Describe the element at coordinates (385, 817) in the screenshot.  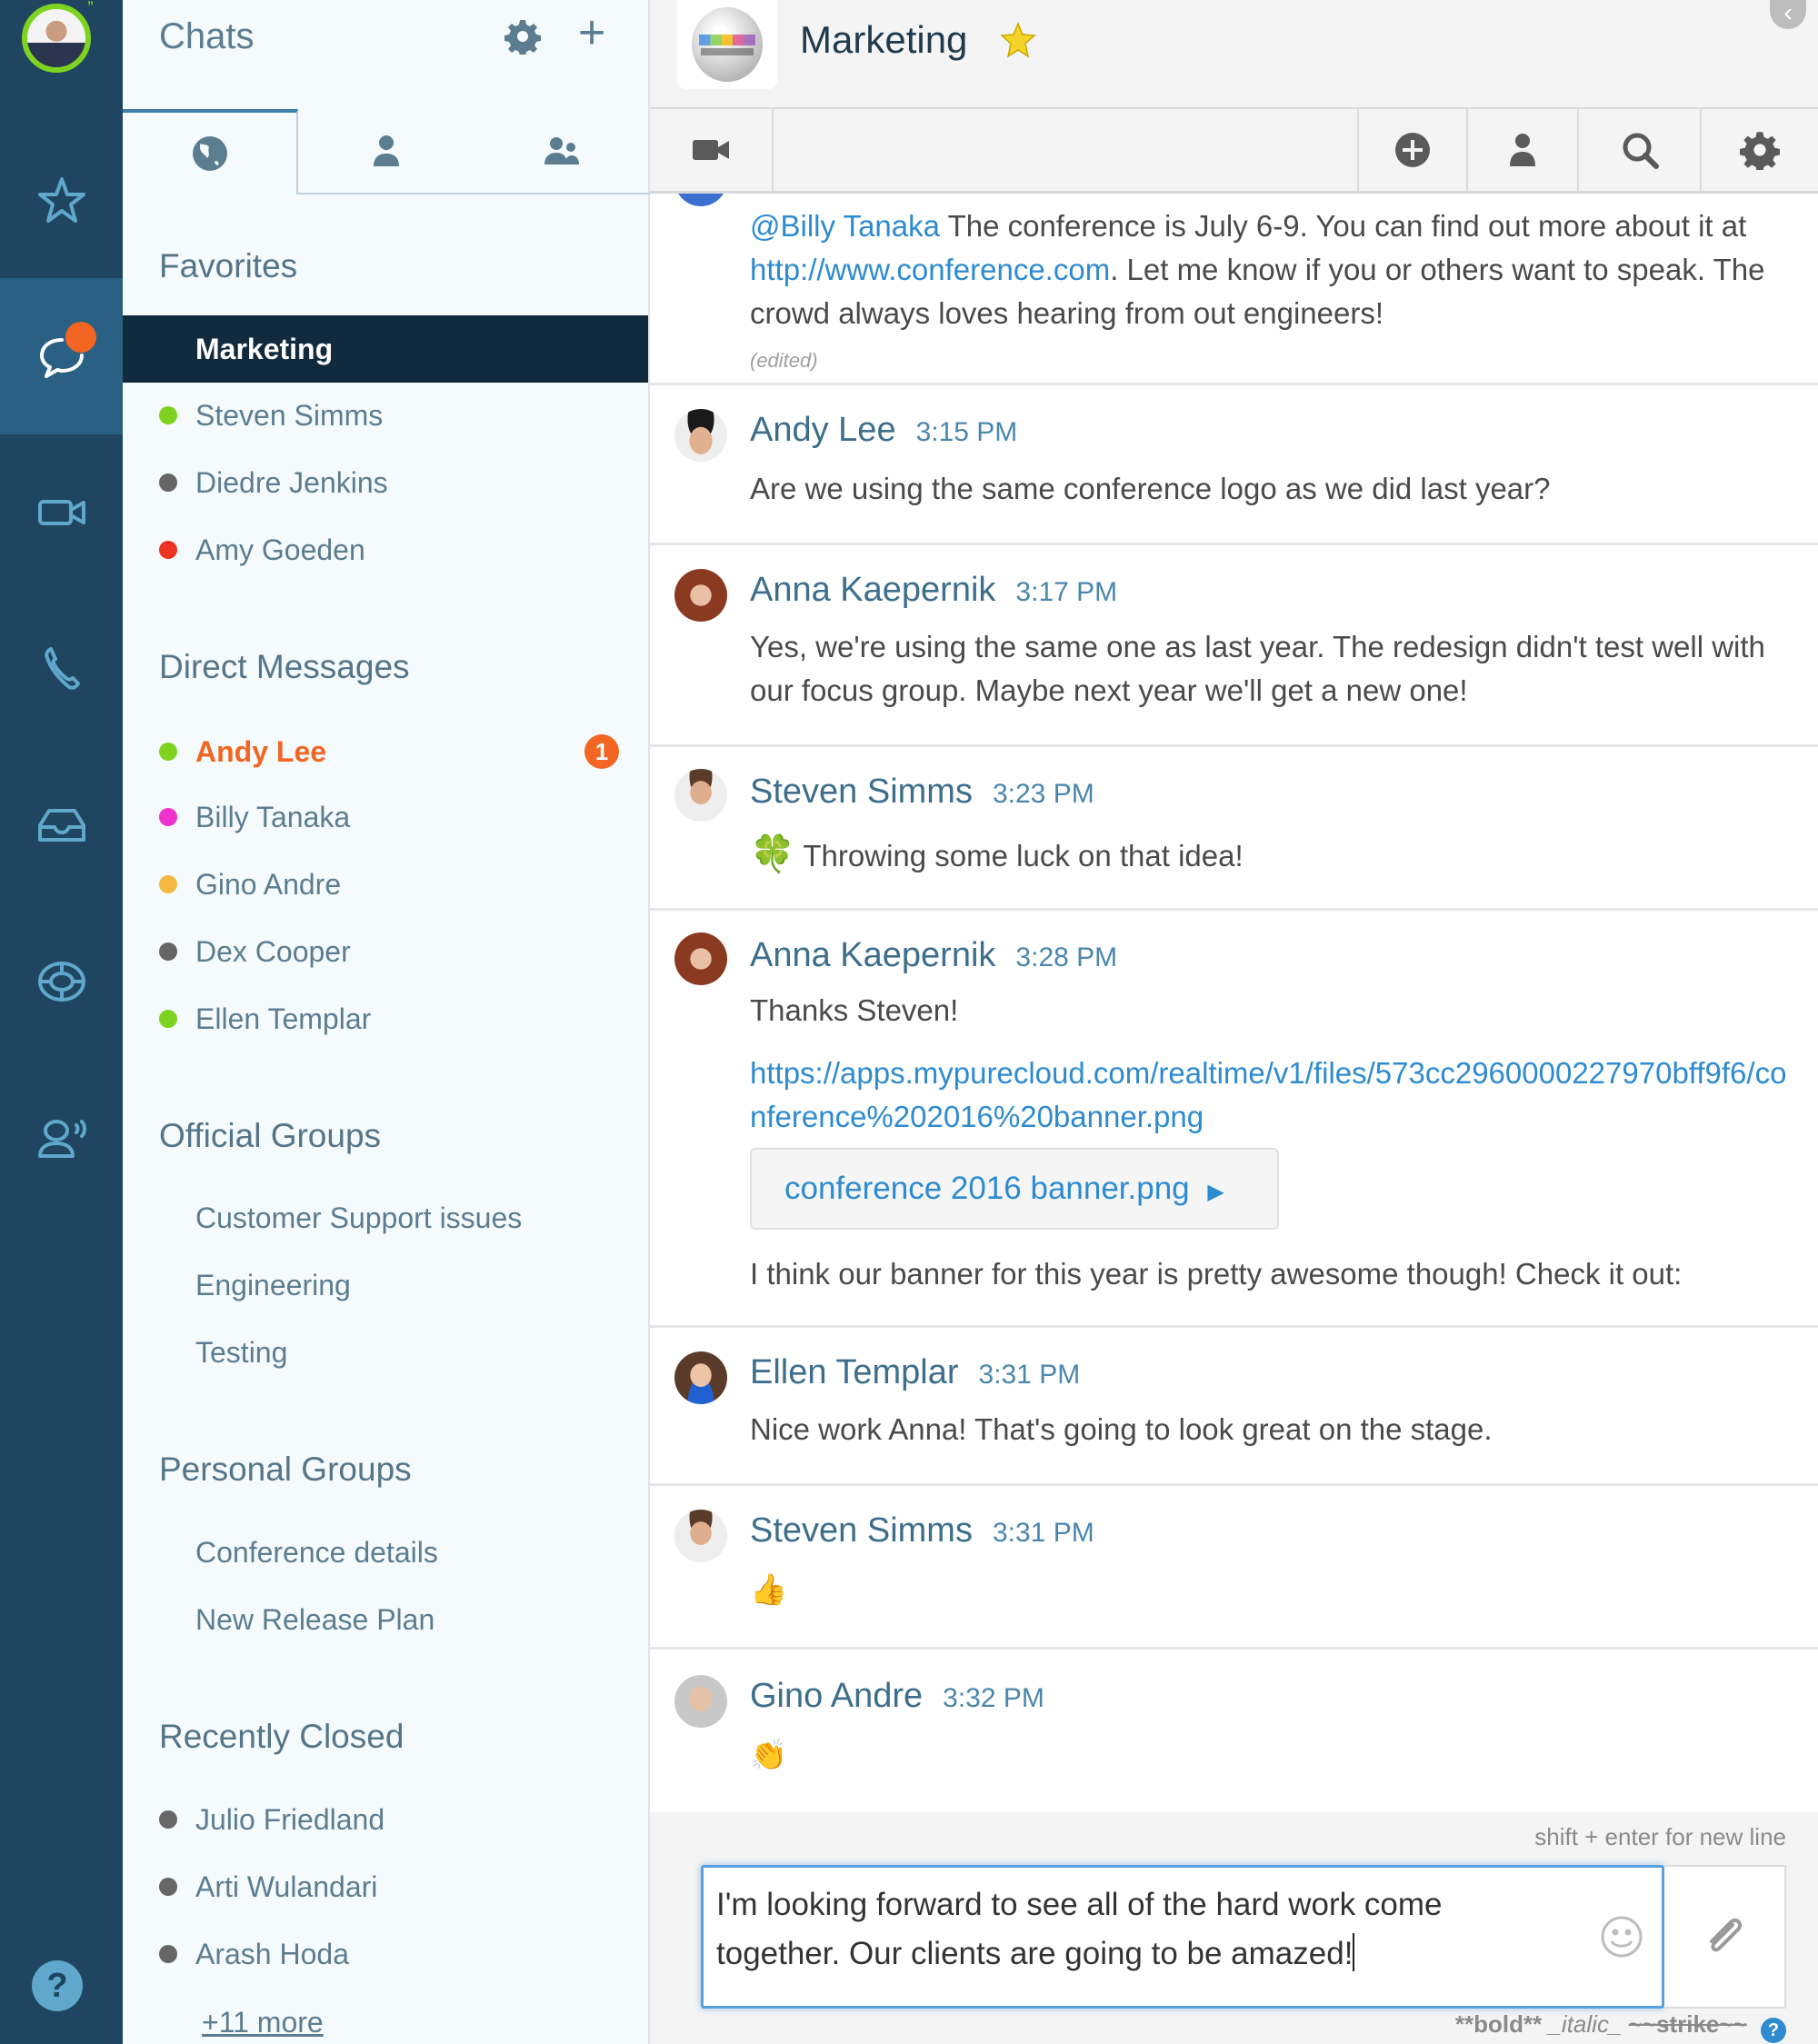
I see `sidebar-item-billy-tanaka: Billy Tanaka` at that location.